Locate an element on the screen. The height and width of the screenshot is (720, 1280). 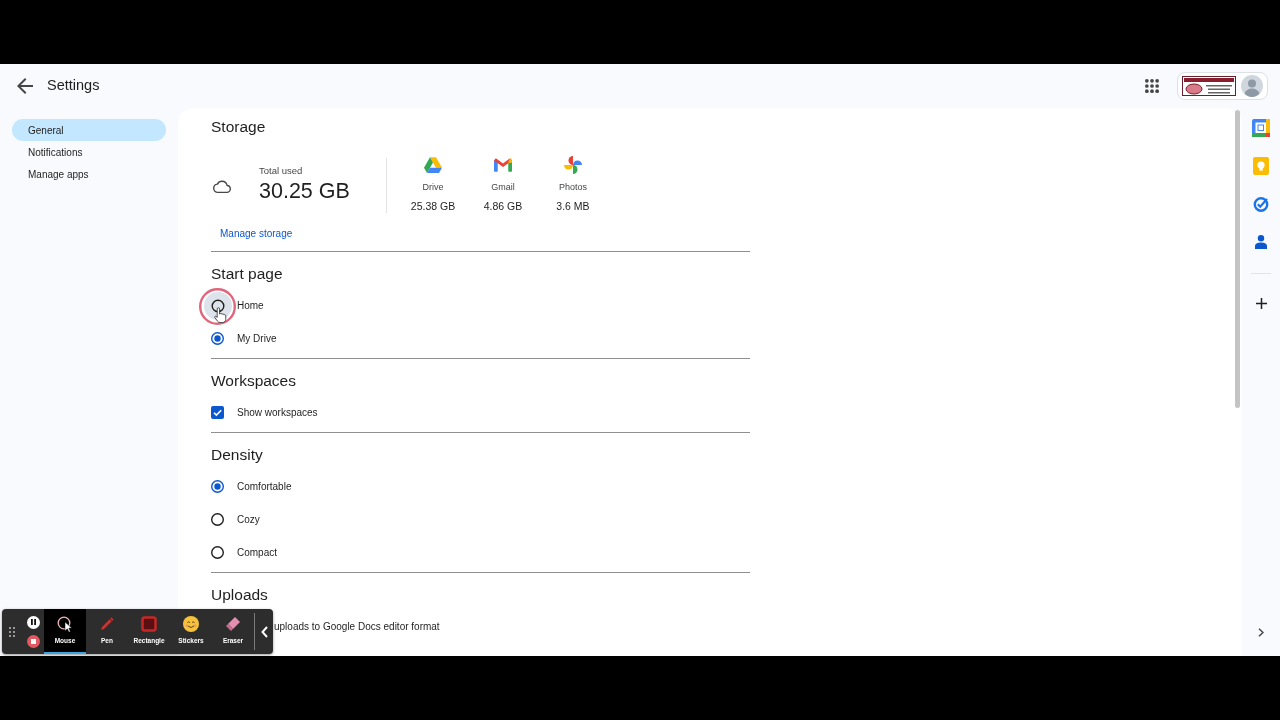
option-label: Compact is located at coordinates (257, 553).